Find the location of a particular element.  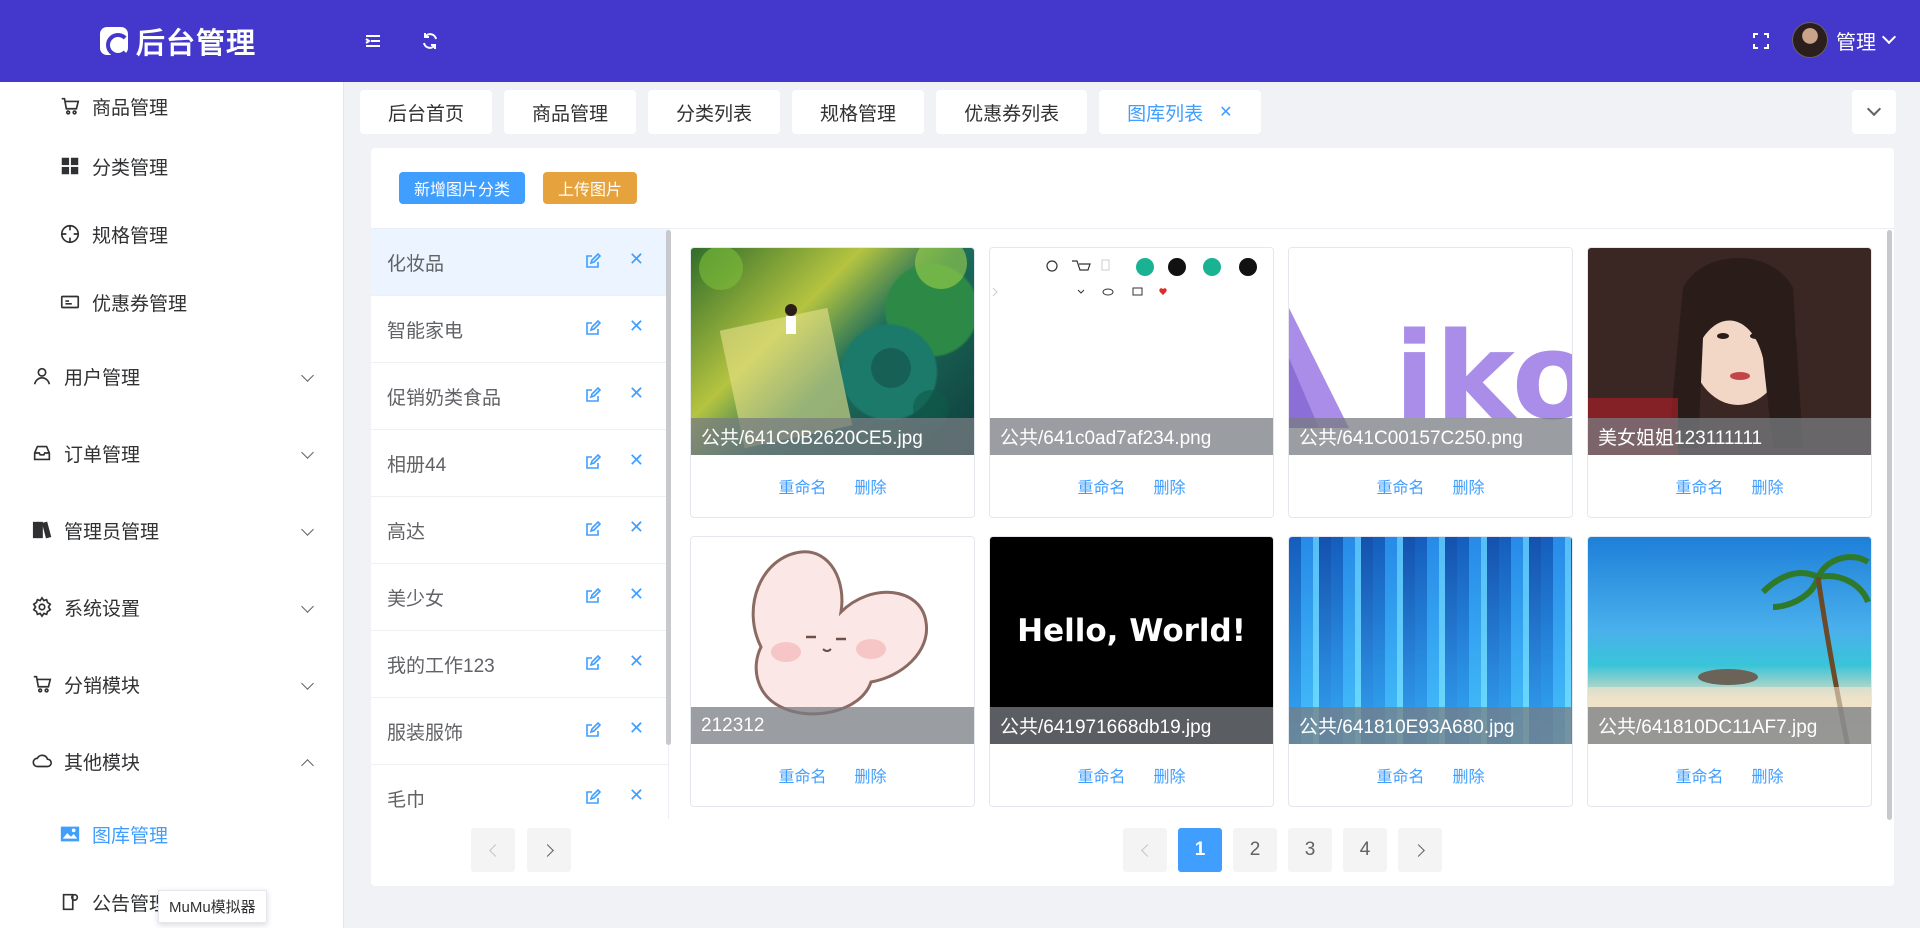

list-item: 智能家电 ✕ is located at coordinates (519, 329).